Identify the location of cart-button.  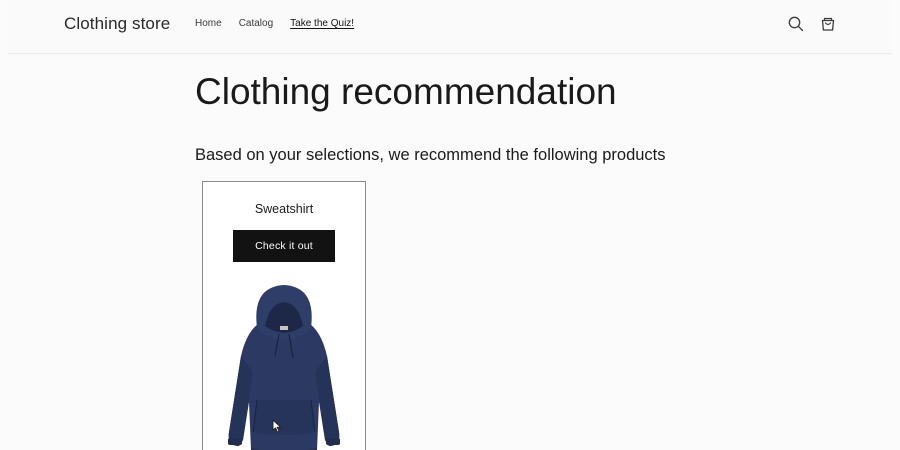
(828, 24).